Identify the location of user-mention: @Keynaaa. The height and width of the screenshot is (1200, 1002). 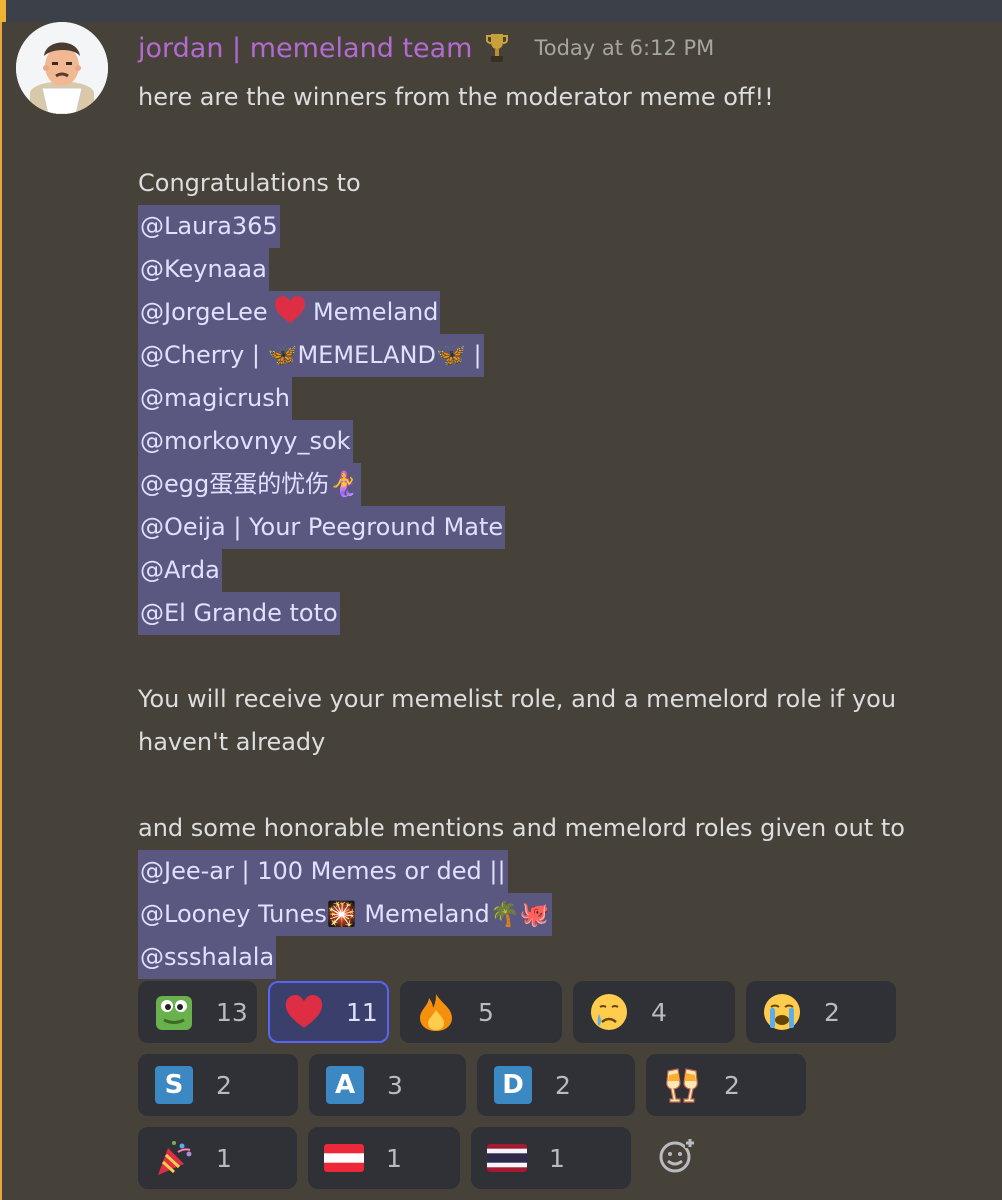
(203, 269).